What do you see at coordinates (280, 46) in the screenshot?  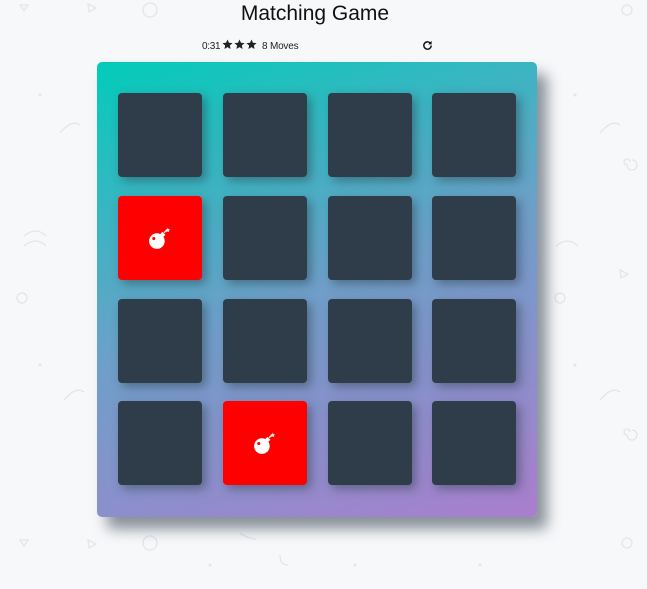 I see `moves-counter: 8 Moves` at bounding box center [280, 46].